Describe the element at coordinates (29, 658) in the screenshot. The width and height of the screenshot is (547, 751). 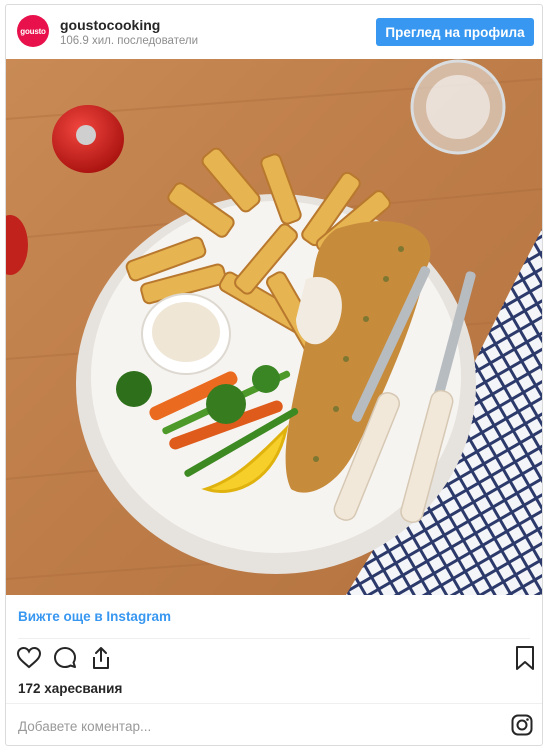
I see `heart-icon` at that location.